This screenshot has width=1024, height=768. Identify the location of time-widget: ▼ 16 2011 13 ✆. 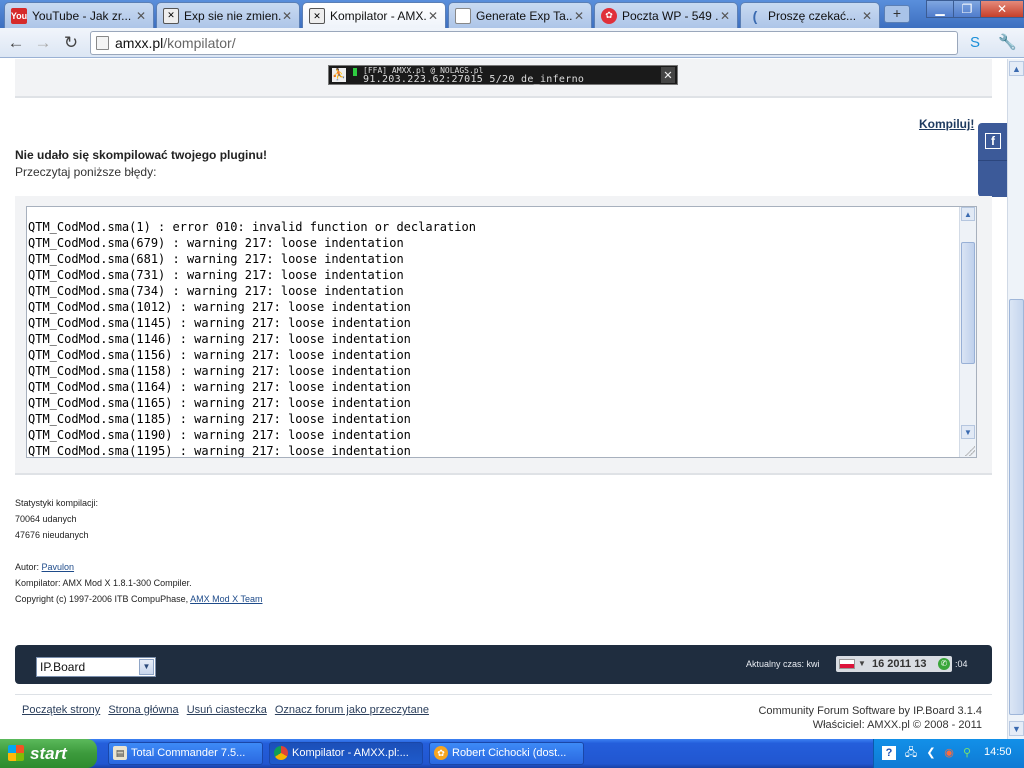
(894, 664).